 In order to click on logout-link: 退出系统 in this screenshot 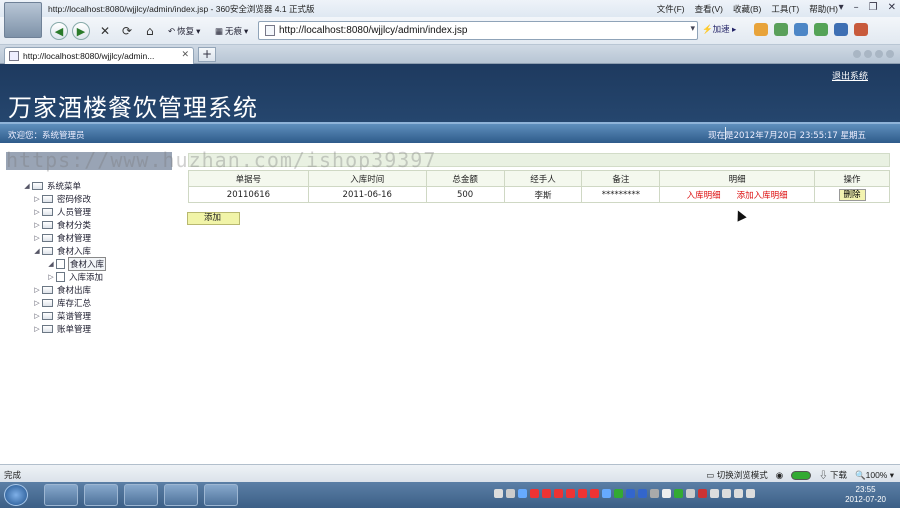, I will do `click(850, 75)`.